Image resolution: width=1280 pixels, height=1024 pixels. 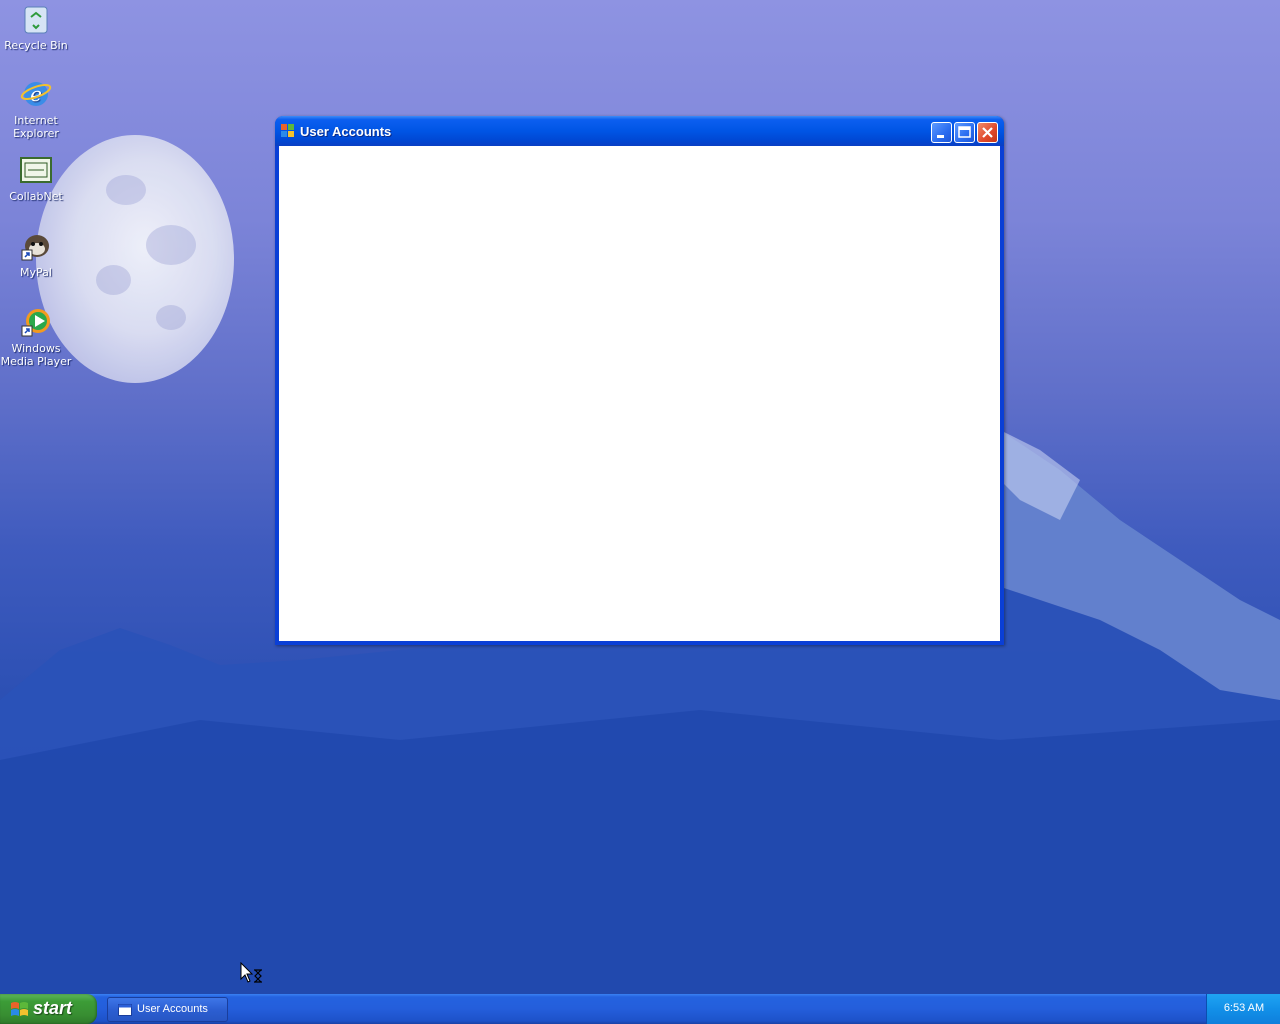 What do you see at coordinates (287, 130) in the screenshot?
I see `user-accounts-icon` at bounding box center [287, 130].